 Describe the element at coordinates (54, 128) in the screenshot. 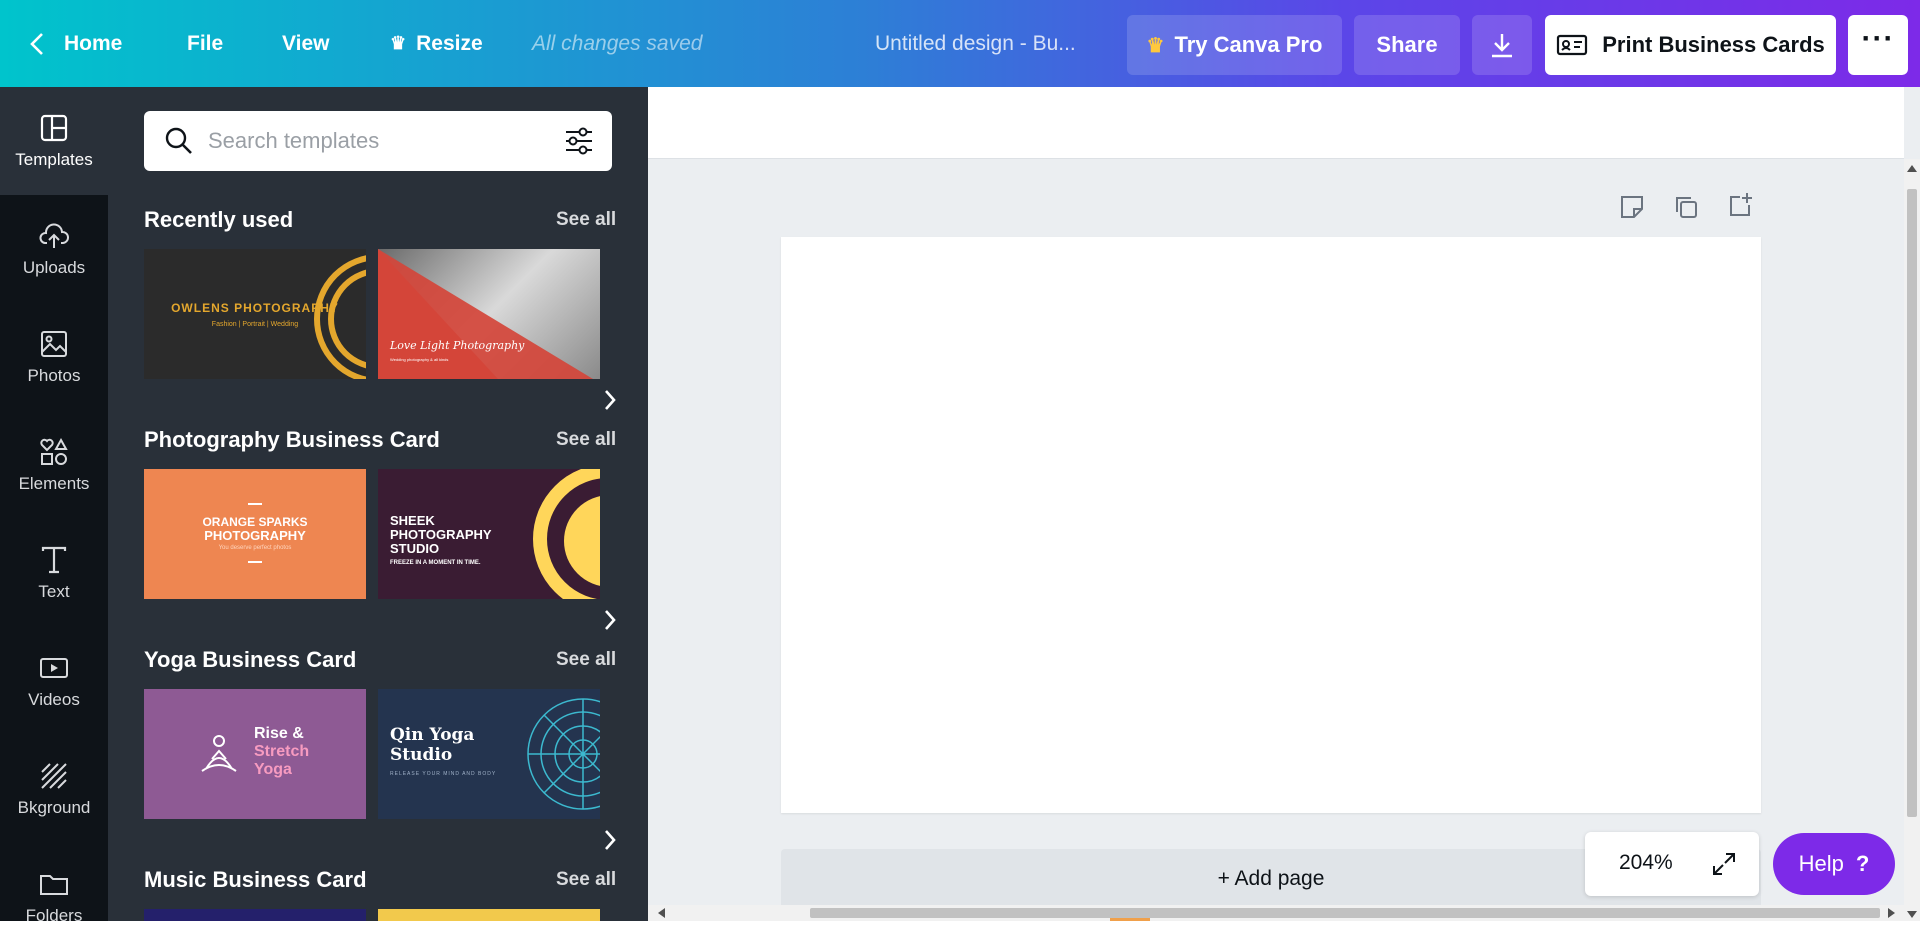

I see `templates-icon` at that location.